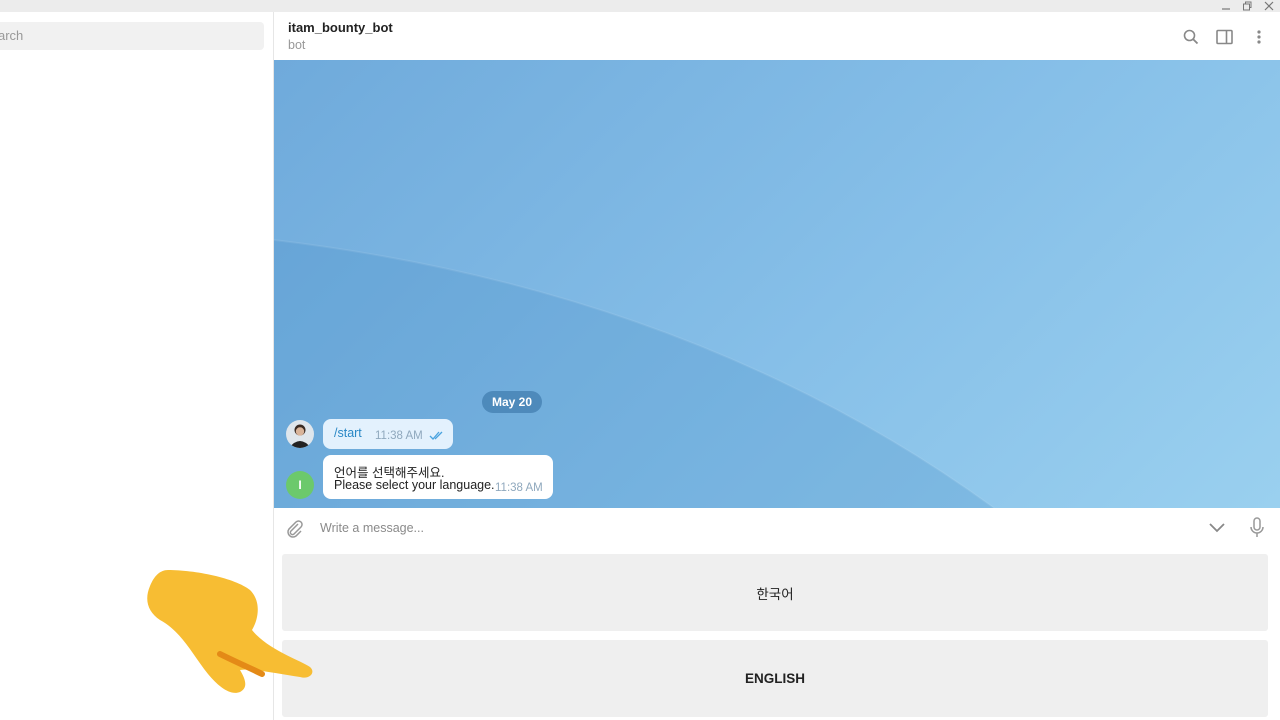 The height and width of the screenshot is (720, 1280). I want to click on outgoing-message: /start 11:38 AM, so click(388, 434).